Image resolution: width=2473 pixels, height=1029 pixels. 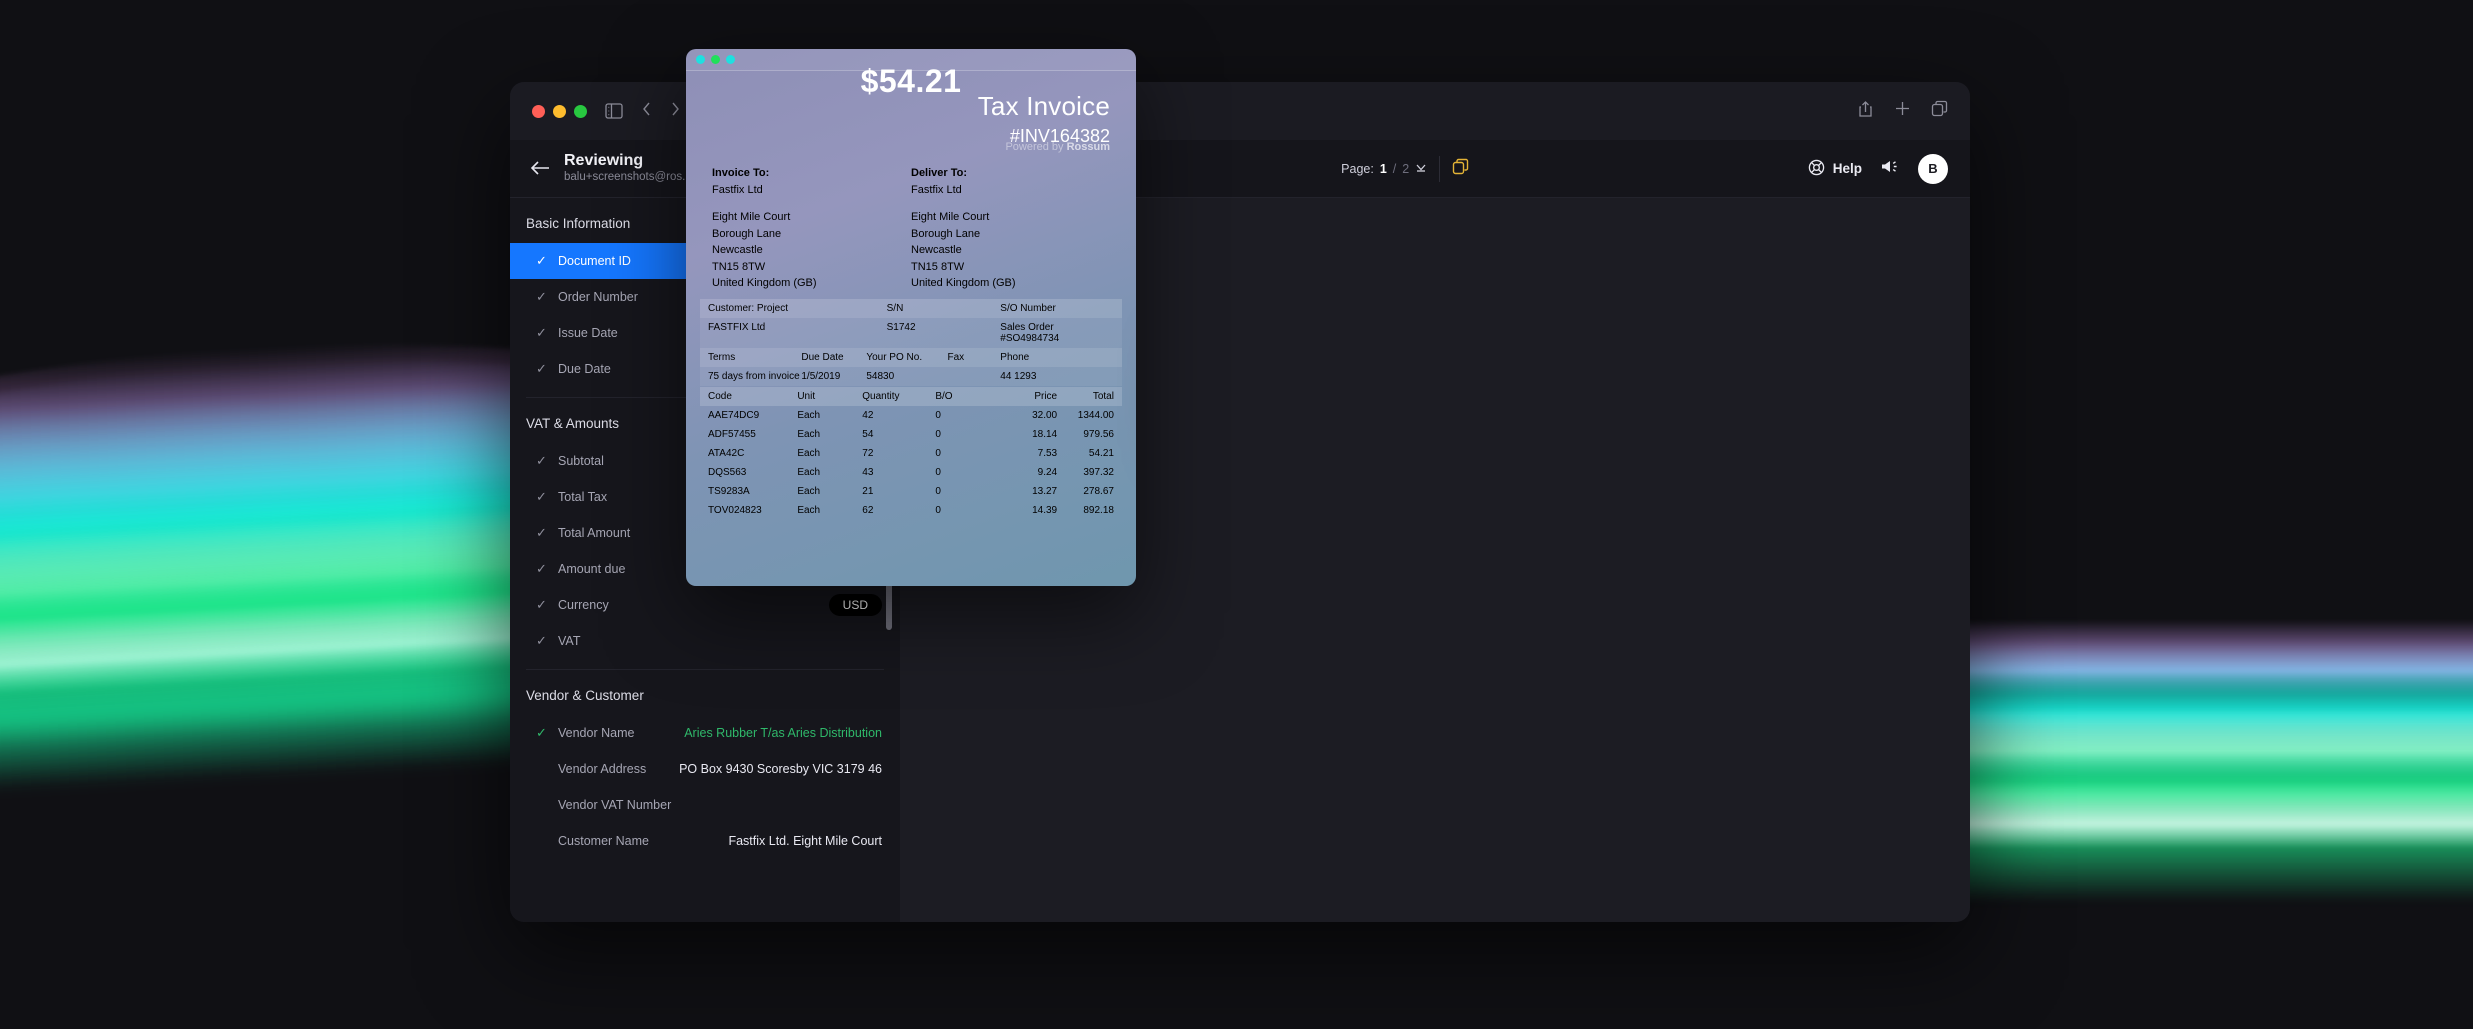 What do you see at coordinates (911, 308) in the screenshot?
I see `table-header-row: Customer: Project S/N S/O Number` at bounding box center [911, 308].